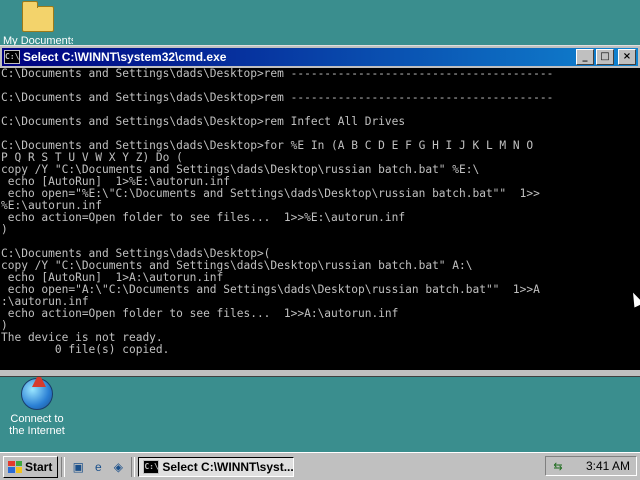  Describe the element at coordinates (37, 394) in the screenshot. I see `internet-connection-icon` at that location.